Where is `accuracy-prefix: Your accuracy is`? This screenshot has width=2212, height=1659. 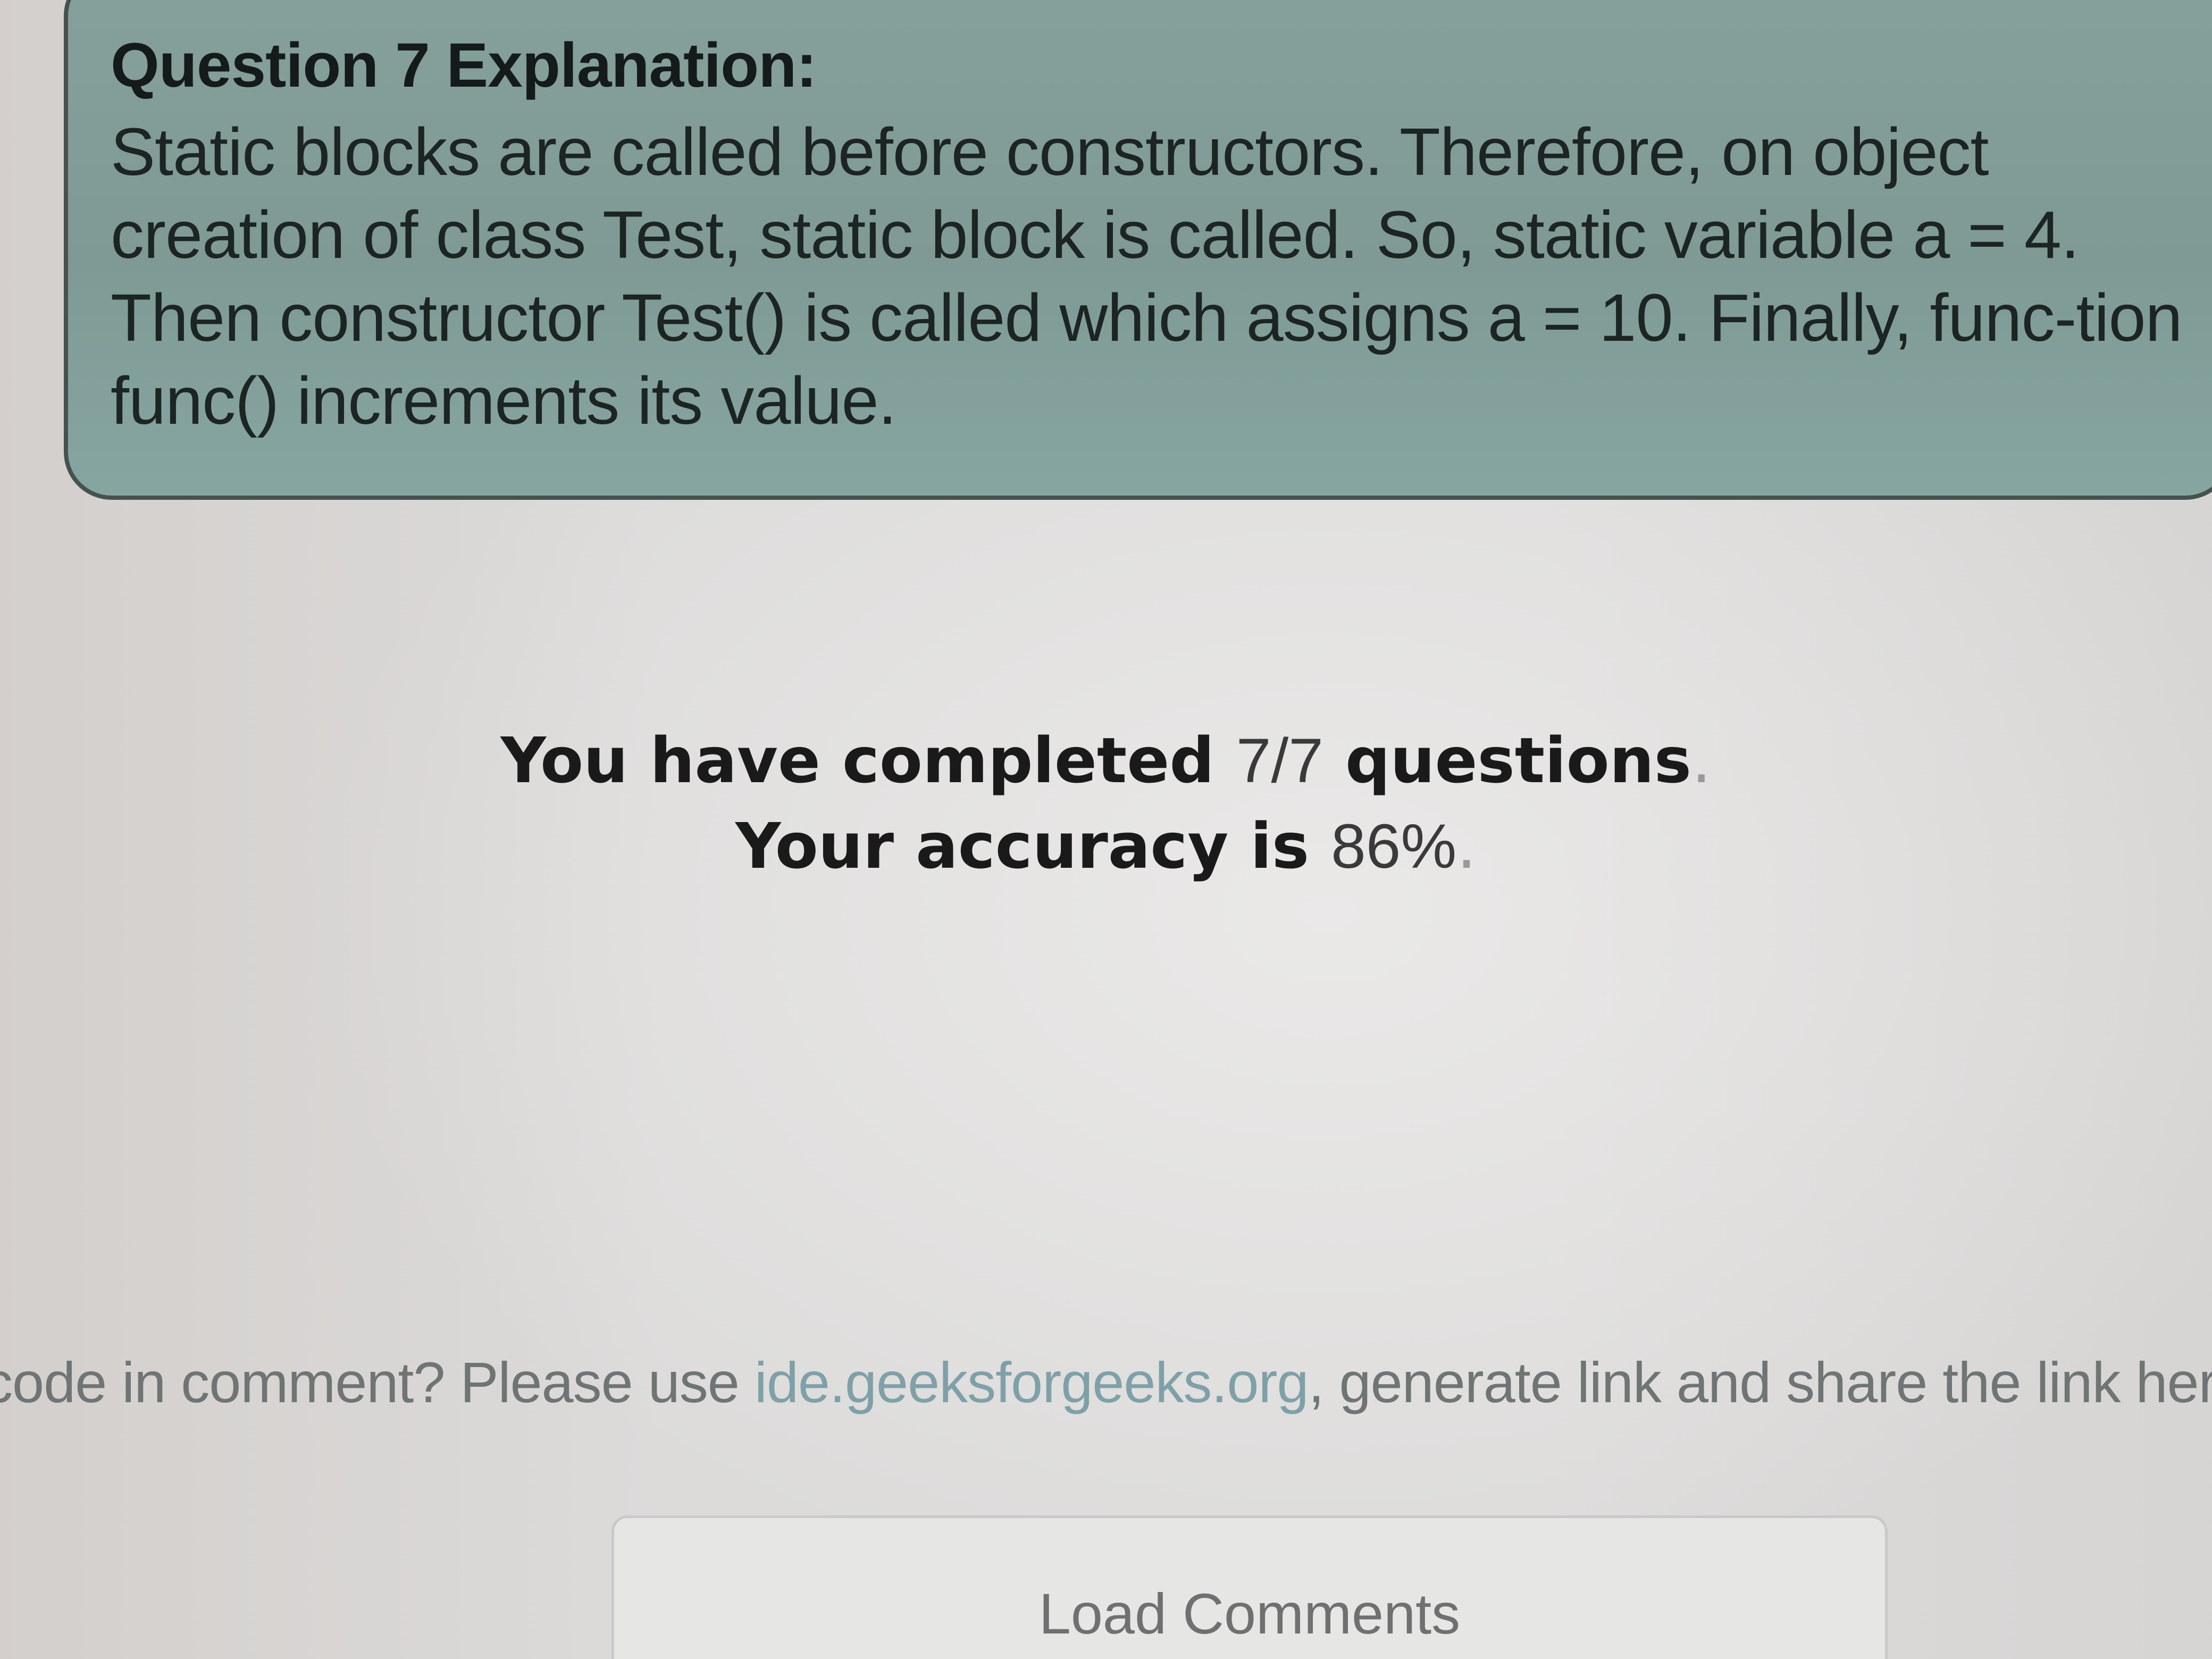
accuracy-prefix: Your accuracy is is located at coordinates (1022, 846).